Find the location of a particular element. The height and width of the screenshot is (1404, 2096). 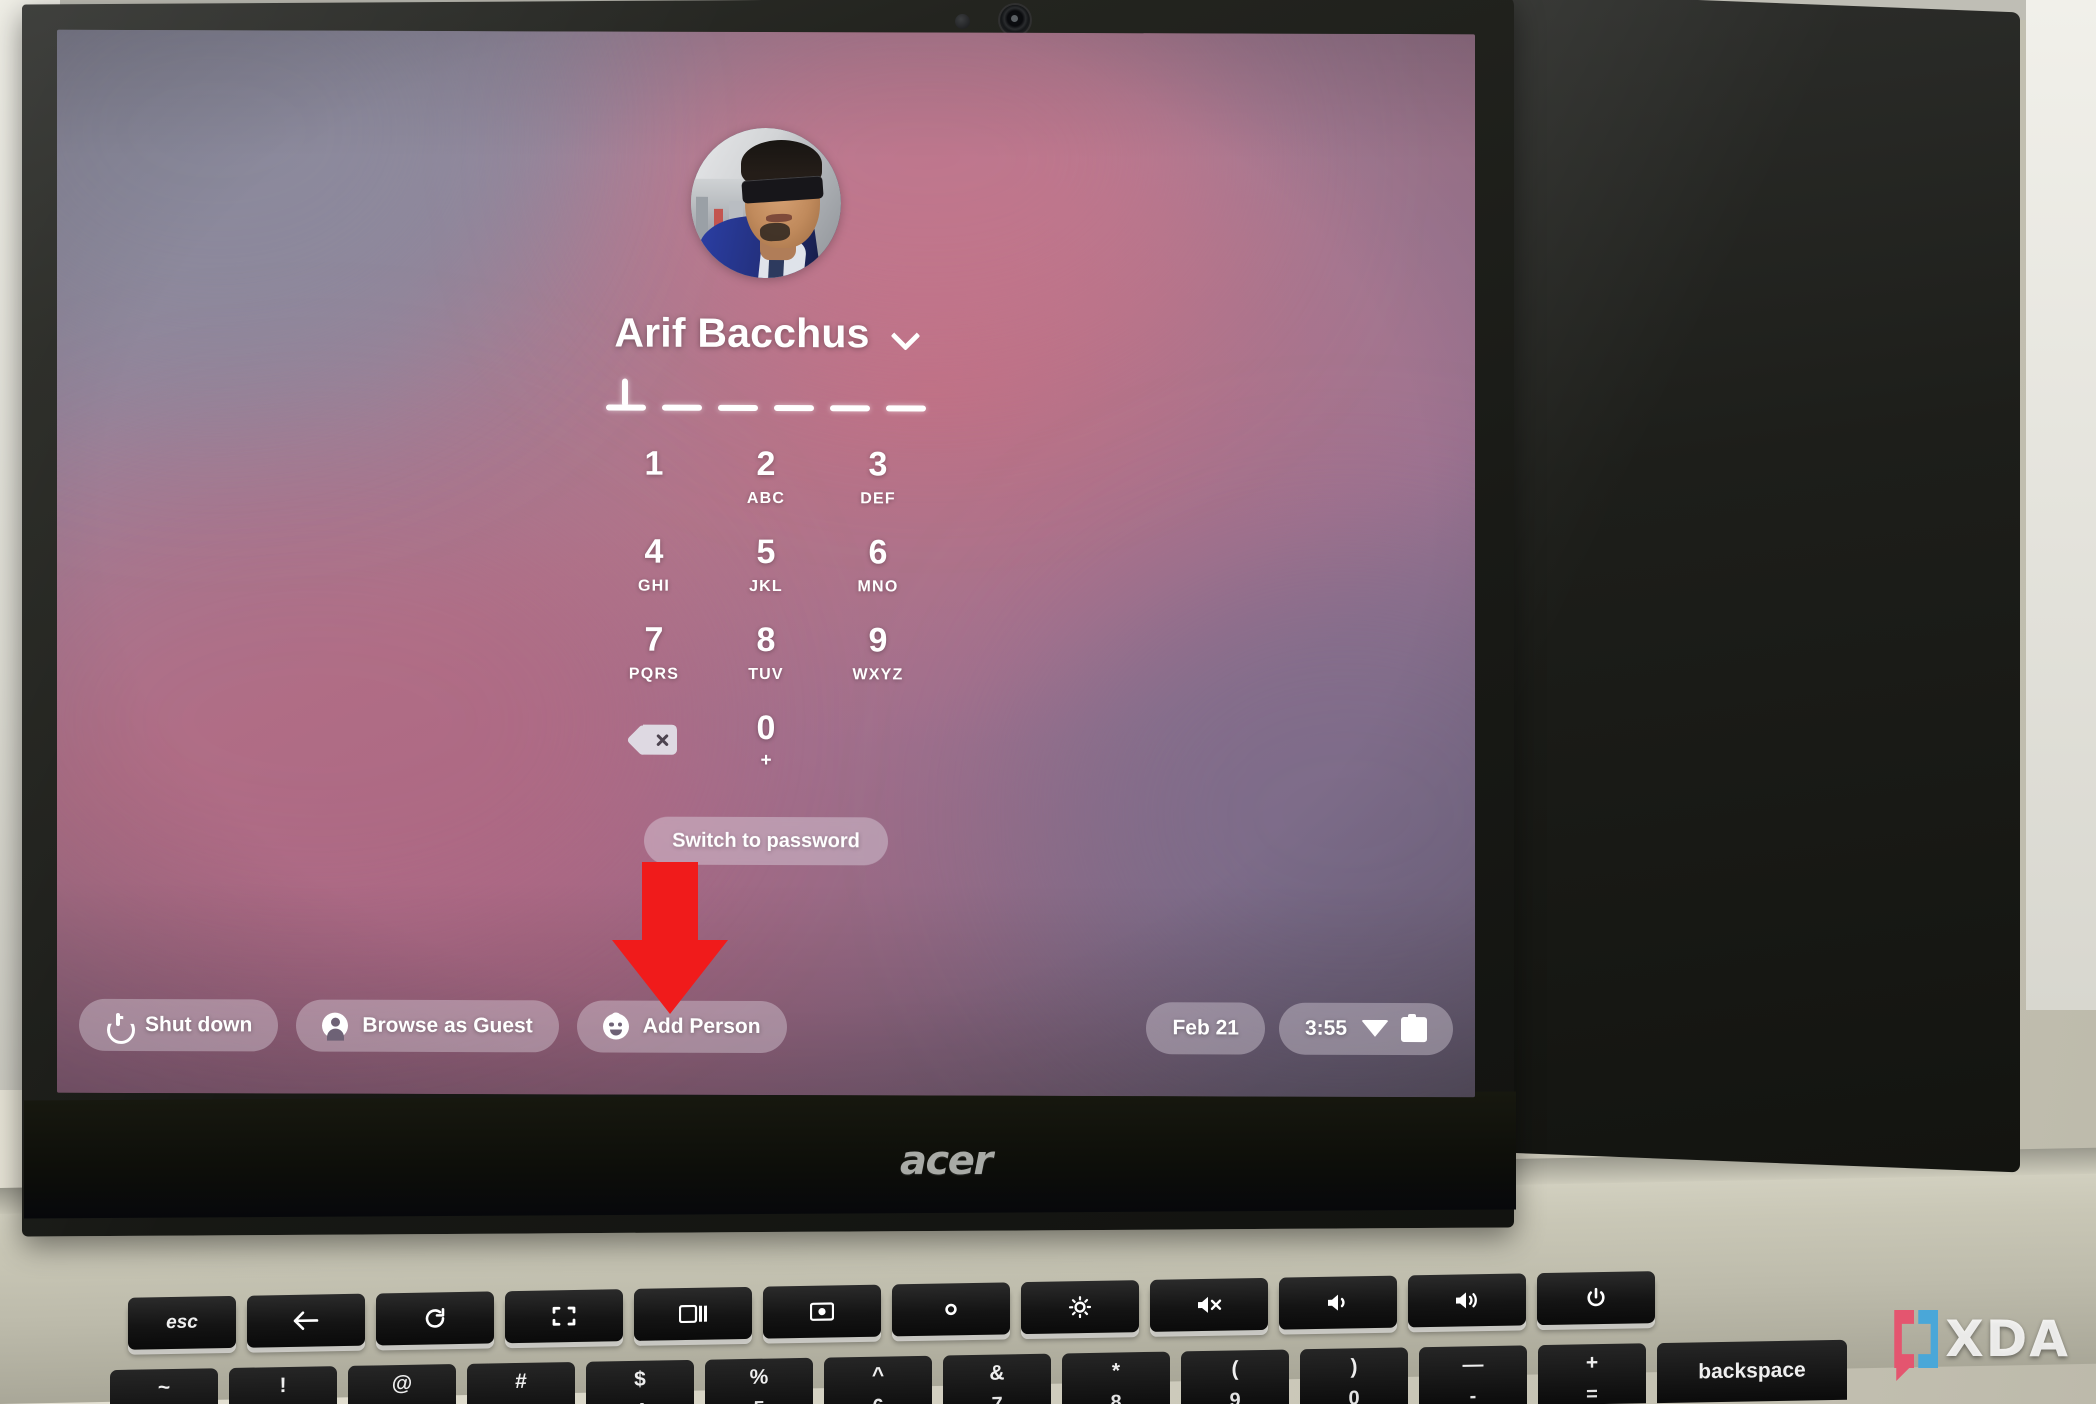

webcam-lens-icon is located at coordinates (1015, 20).